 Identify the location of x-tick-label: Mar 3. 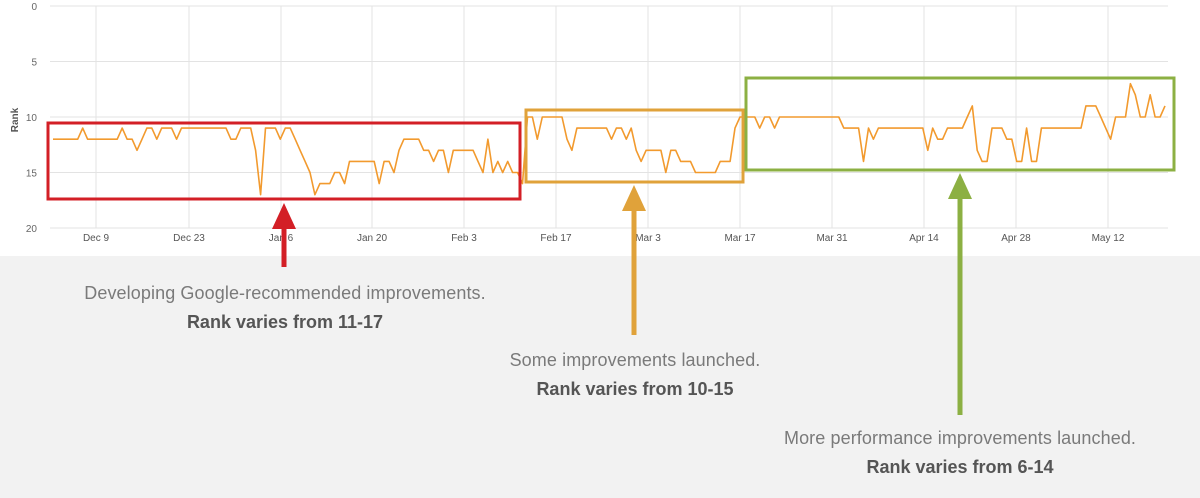
(648, 238).